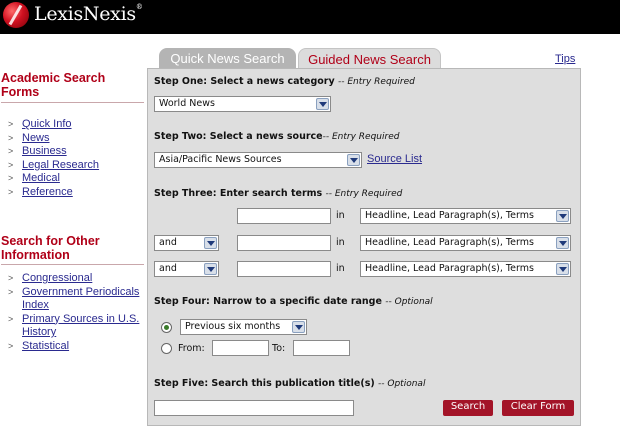 The image size is (620, 438). What do you see at coordinates (85, 299) in the screenshot?
I see `sidebar-link-gov-periodicals: Government Periodicals Index` at bounding box center [85, 299].